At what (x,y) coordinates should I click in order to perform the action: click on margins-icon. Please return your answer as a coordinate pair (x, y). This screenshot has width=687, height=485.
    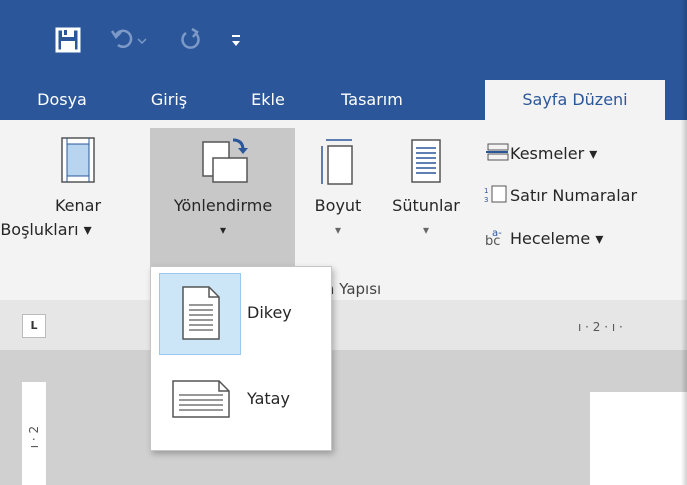
    Looking at the image, I should click on (78, 165).